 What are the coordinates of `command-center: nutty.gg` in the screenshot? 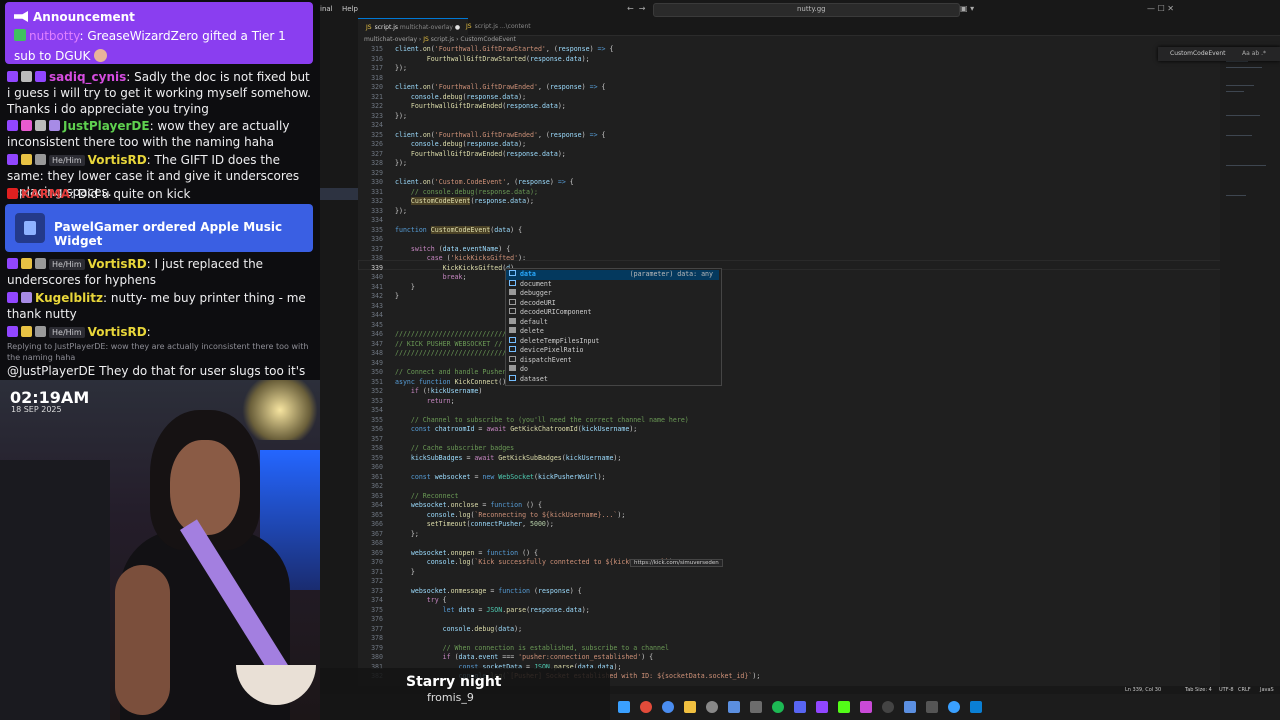 It's located at (806, 10).